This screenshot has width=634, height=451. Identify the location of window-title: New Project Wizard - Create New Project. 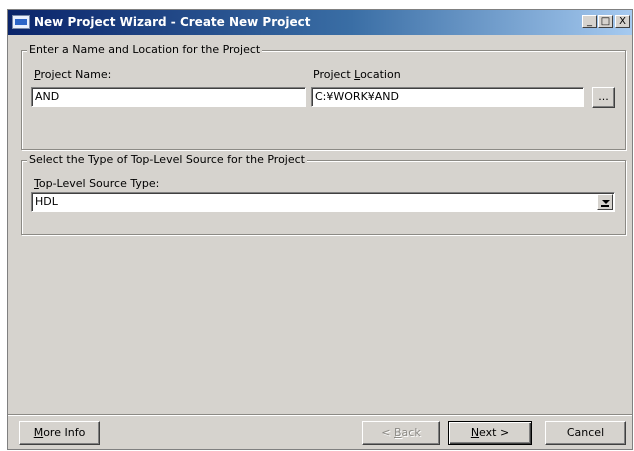
(172, 22).